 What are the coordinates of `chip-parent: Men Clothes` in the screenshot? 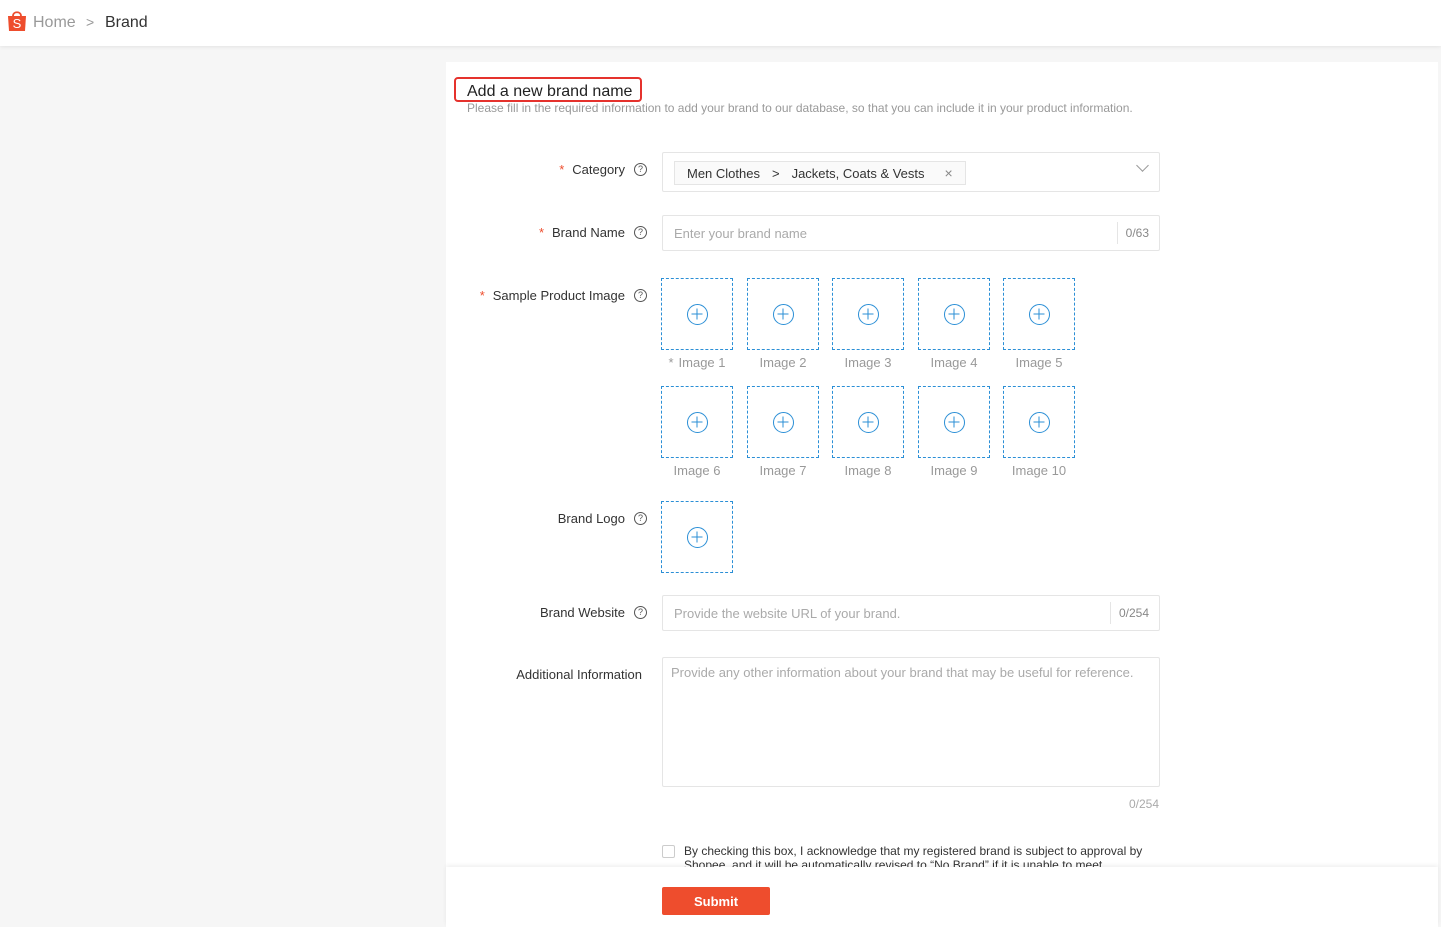 It's located at (723, 173).